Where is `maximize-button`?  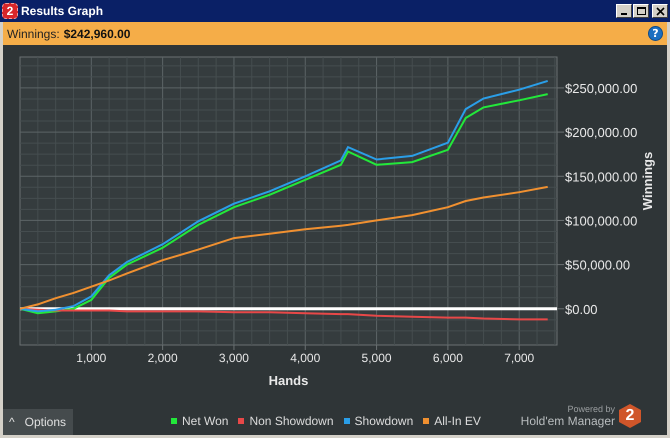 maximize-button is located at coordinates (641, 11).